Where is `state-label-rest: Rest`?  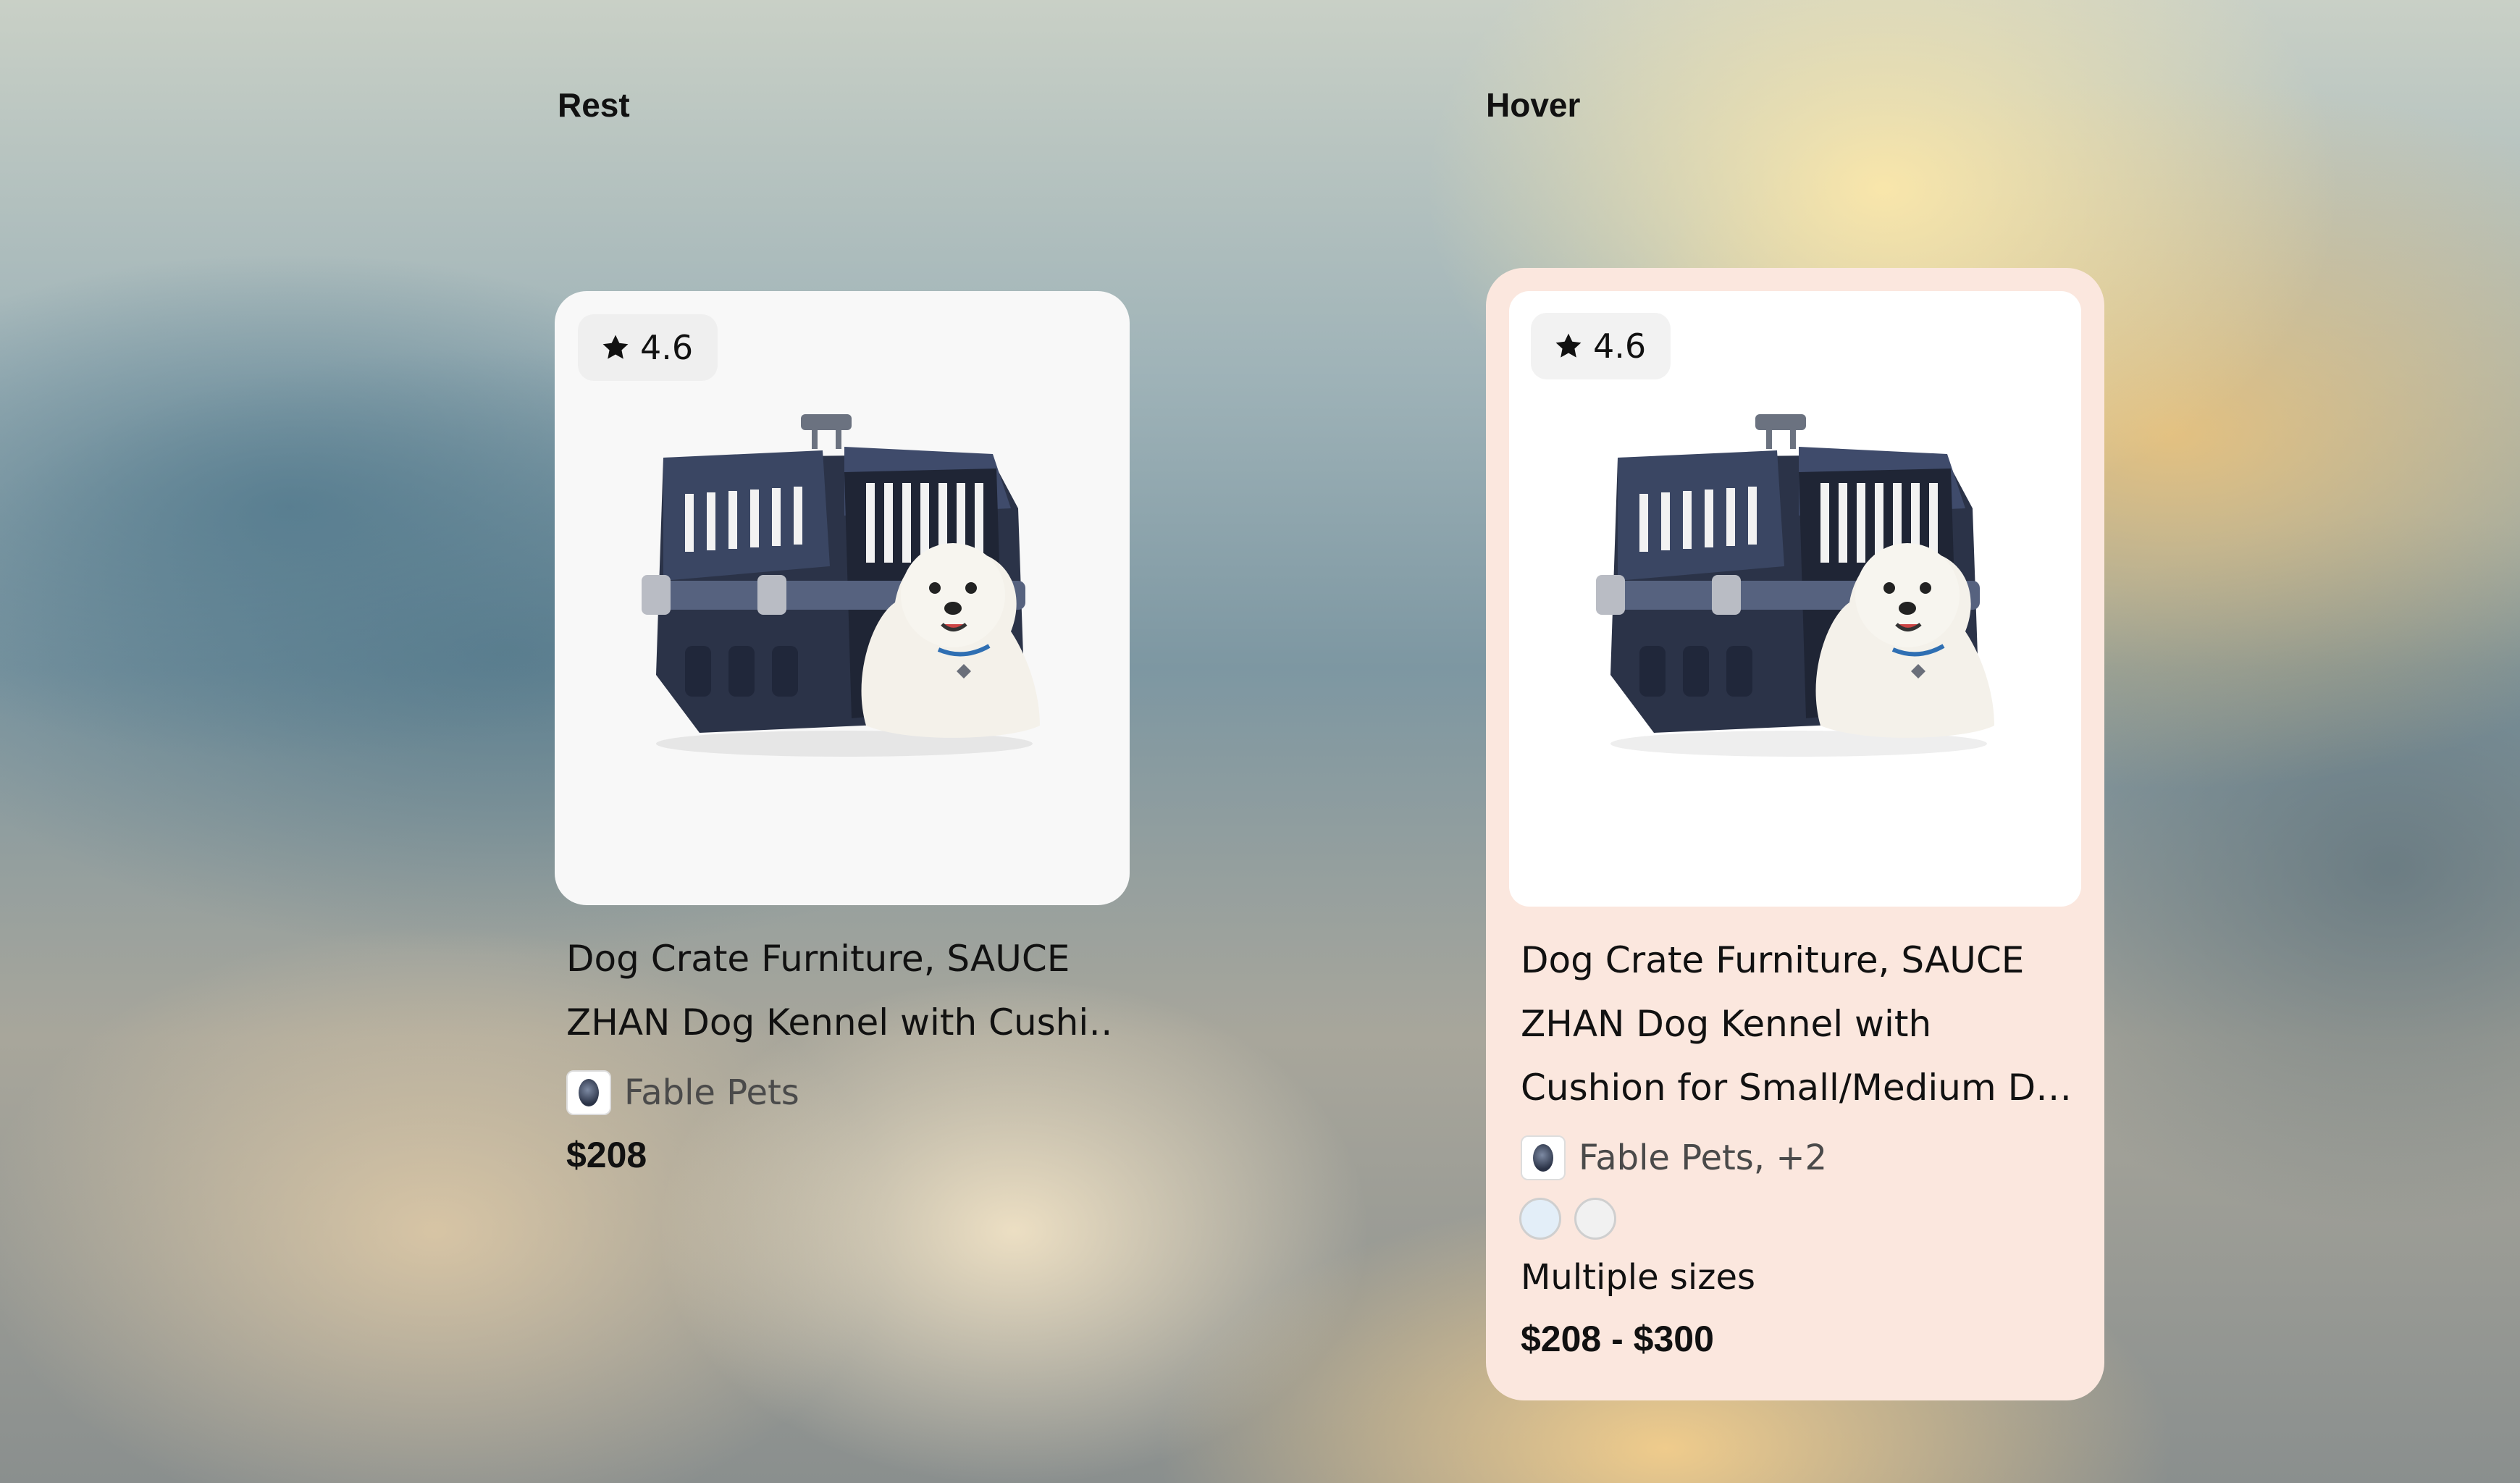 state-label-rest: Rest is located at coordinates (594, 105).